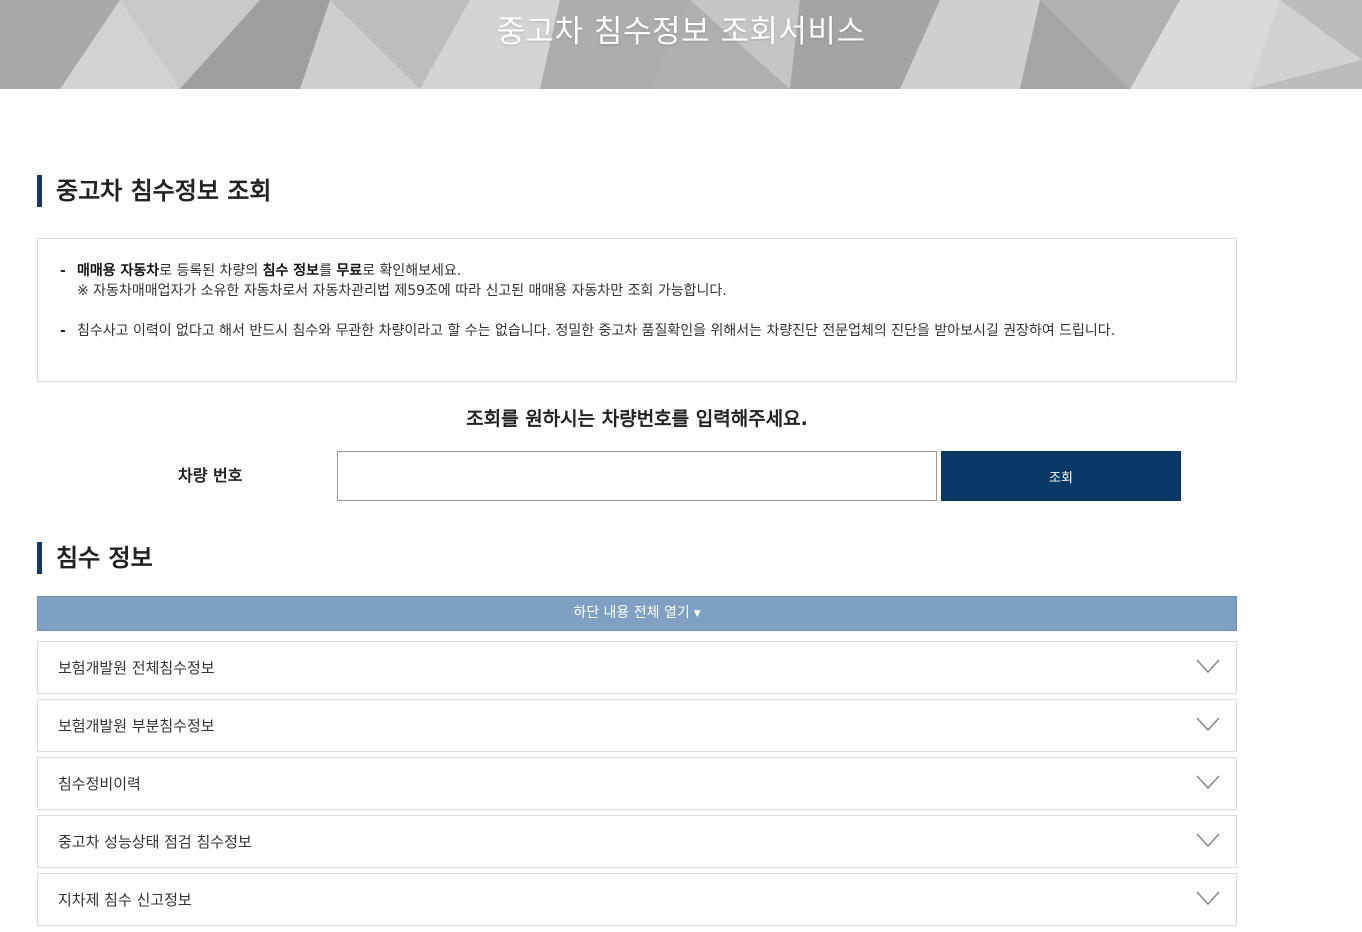 Image resolution: width=1362 pixels, height=932 pixels. I want to click on accordion-item-partial-flood: 보험개발원 부분침수정보, so click(637, 725).